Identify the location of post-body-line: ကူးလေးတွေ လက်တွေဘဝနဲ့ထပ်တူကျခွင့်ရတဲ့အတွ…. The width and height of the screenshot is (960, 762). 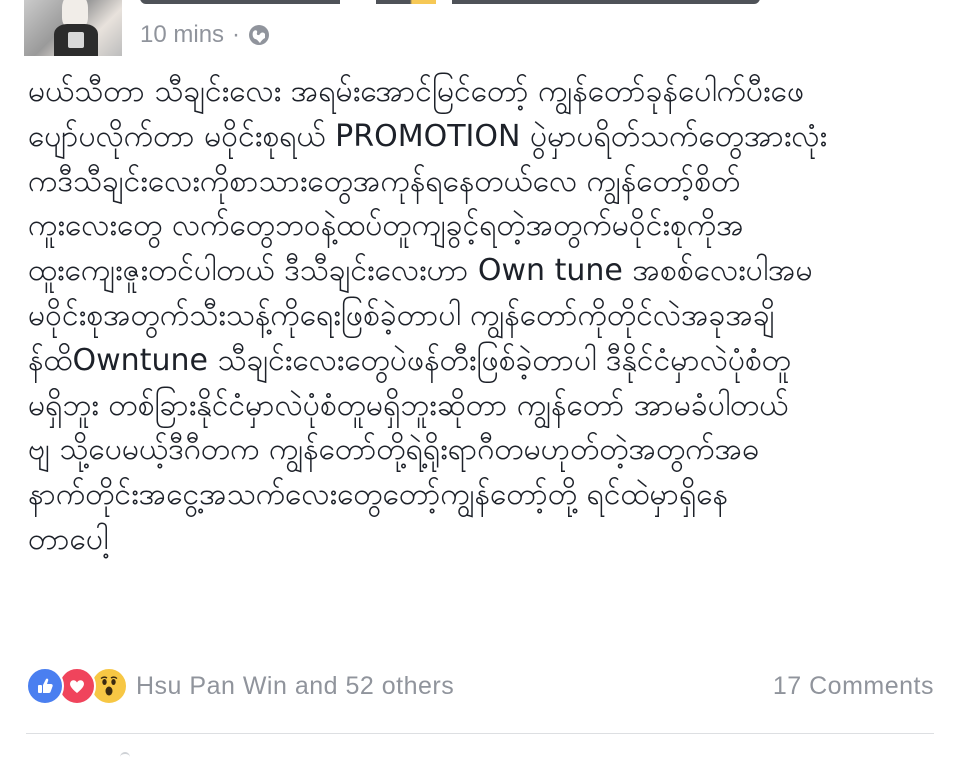
(386, 226).